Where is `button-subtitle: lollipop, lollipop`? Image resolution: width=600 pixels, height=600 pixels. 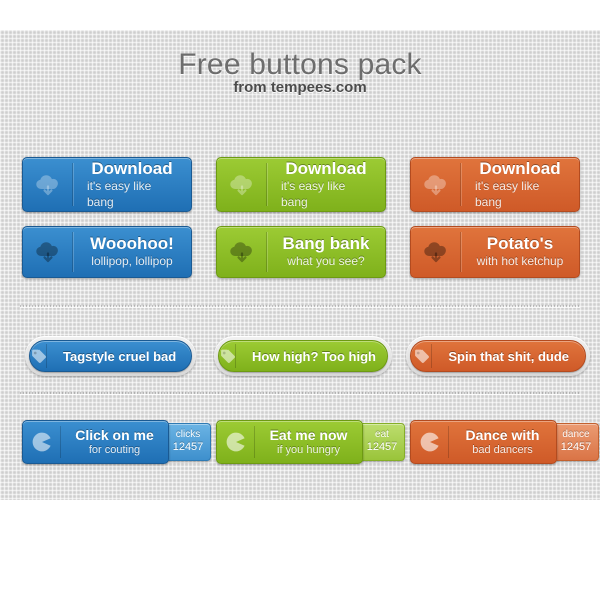 button-subtitle: lollipop, lollipop is located at coordinates (132, 261).